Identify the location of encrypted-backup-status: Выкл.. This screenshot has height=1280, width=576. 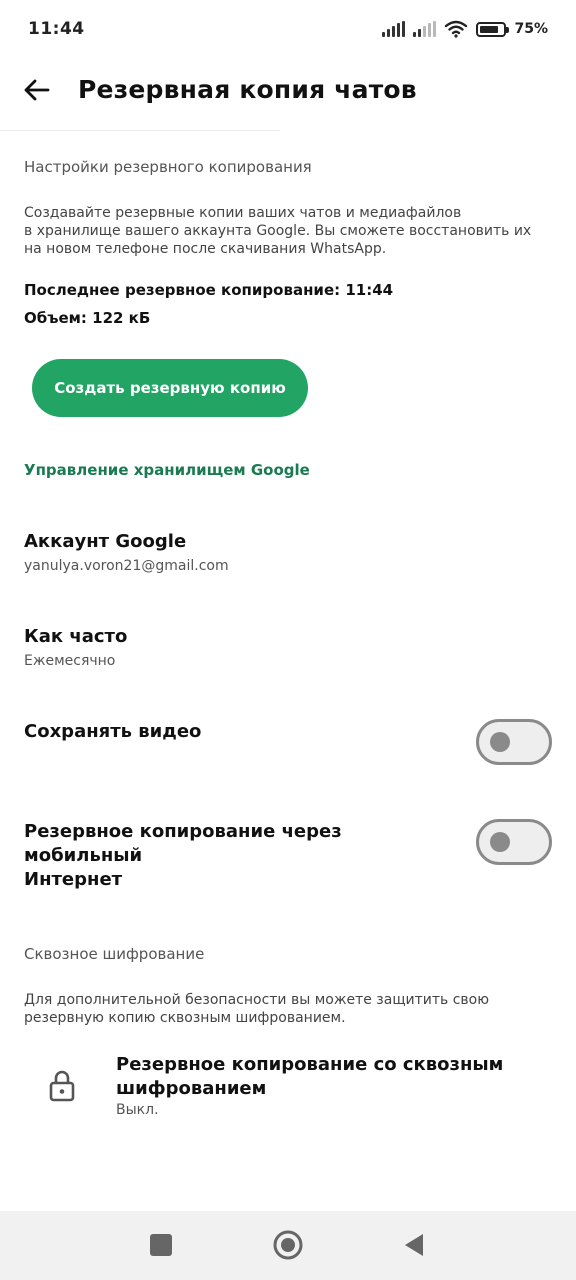
(137, 1110).